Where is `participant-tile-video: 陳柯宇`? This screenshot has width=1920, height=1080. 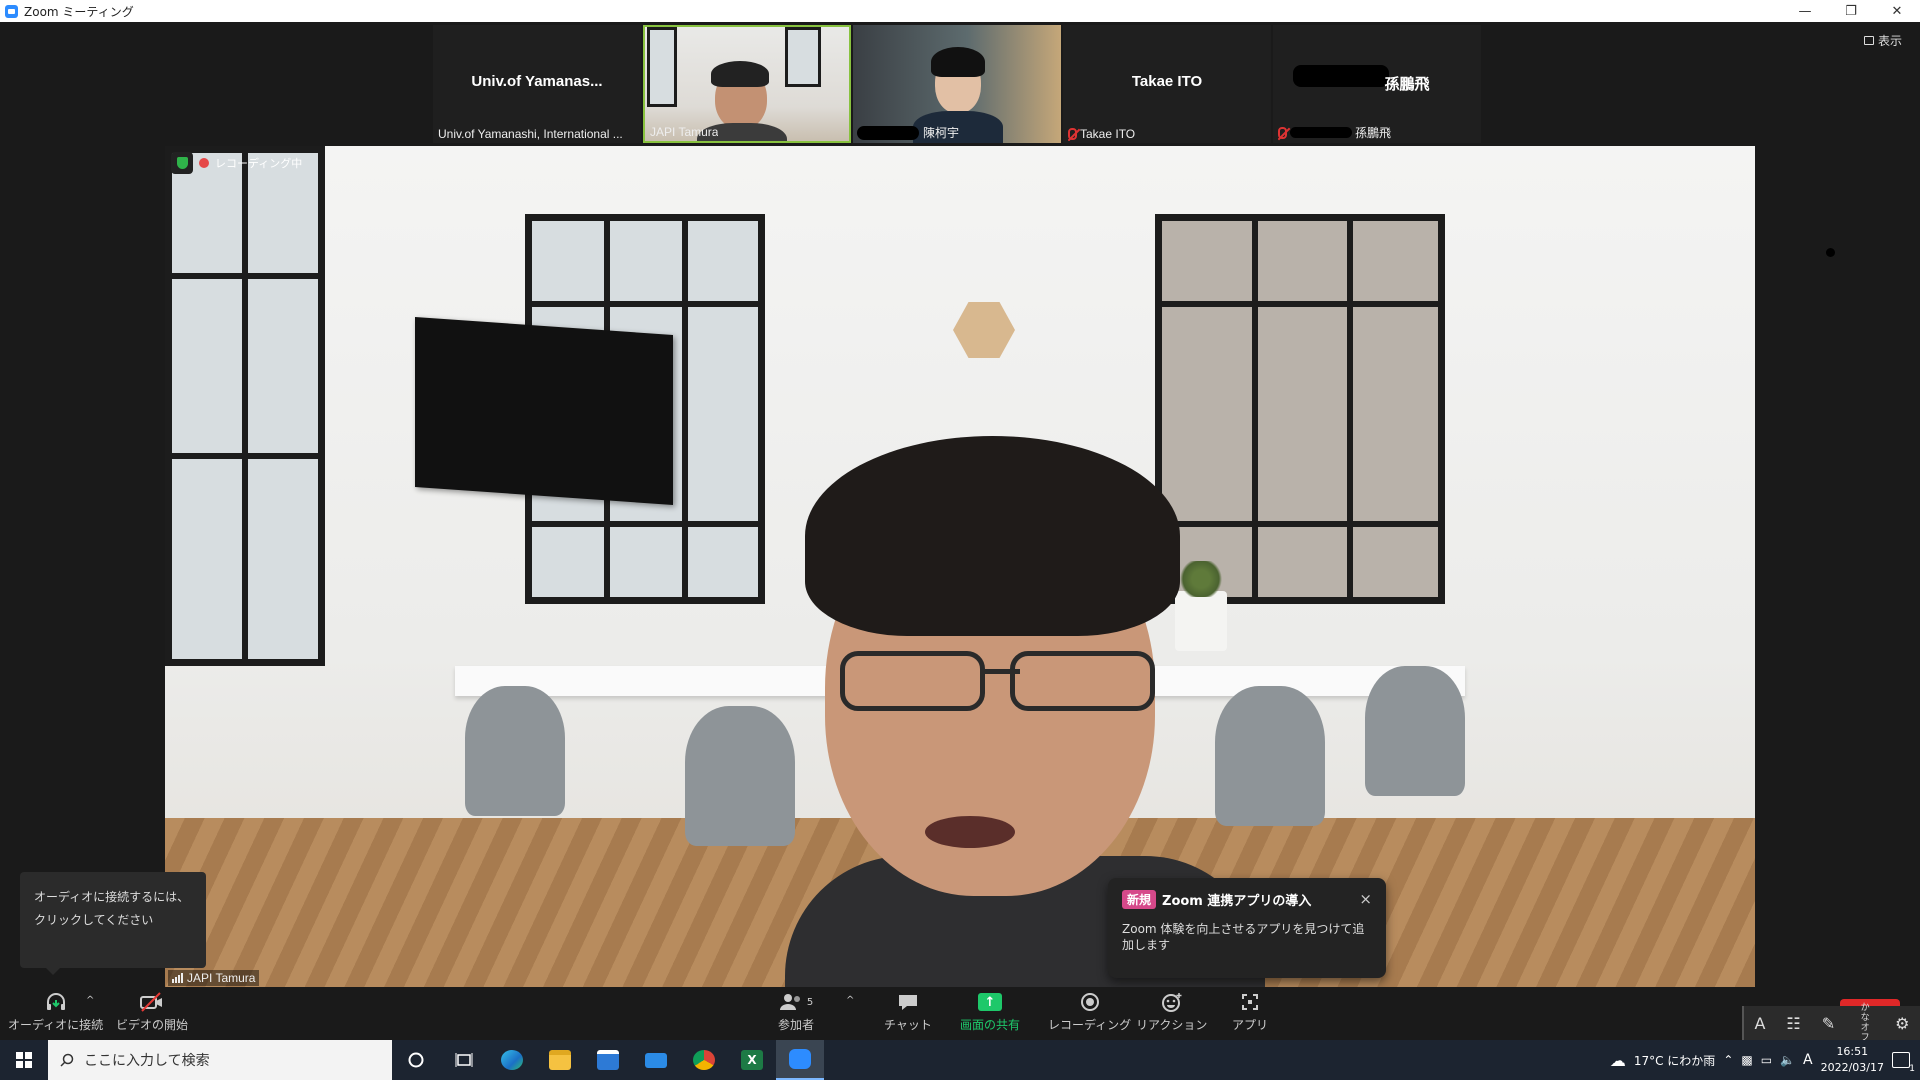
participant-tile-video: 陳柯宇 is located at coordinates (957, 84).